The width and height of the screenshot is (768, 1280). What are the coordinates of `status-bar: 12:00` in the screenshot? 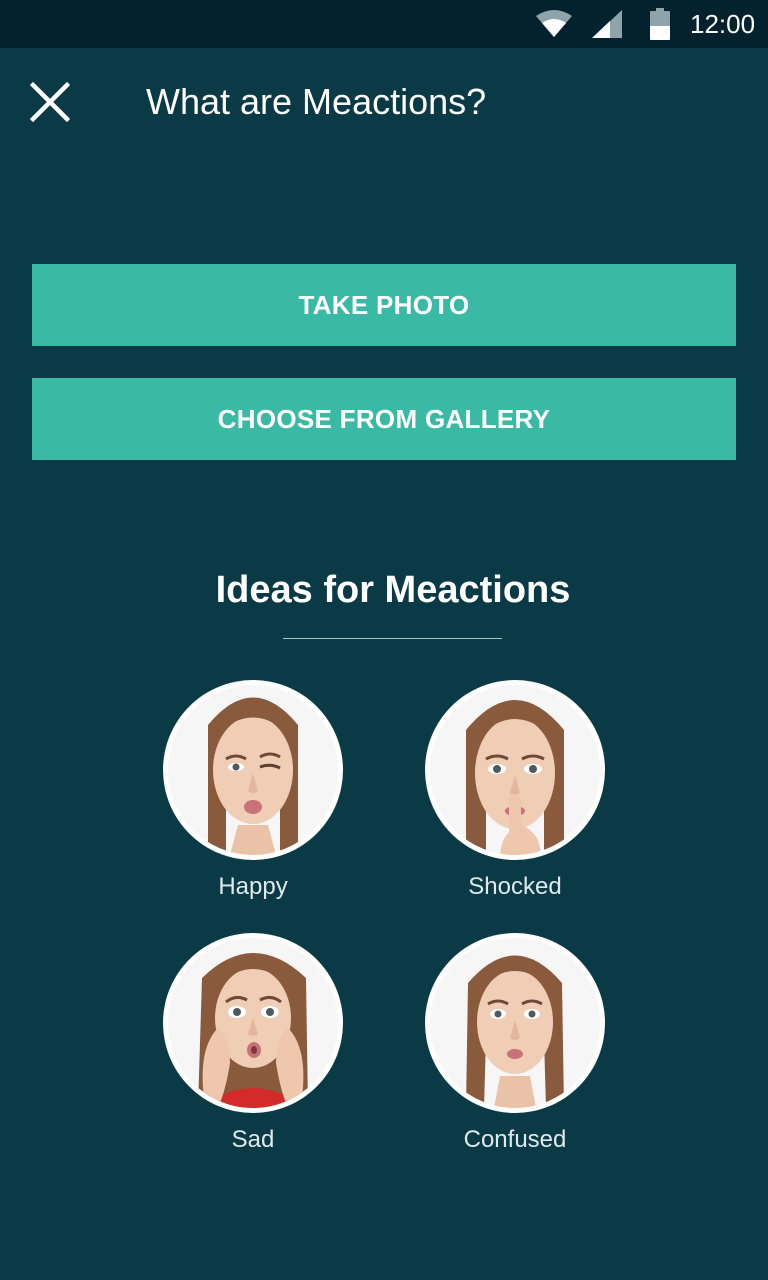 It's located at (384, 24).